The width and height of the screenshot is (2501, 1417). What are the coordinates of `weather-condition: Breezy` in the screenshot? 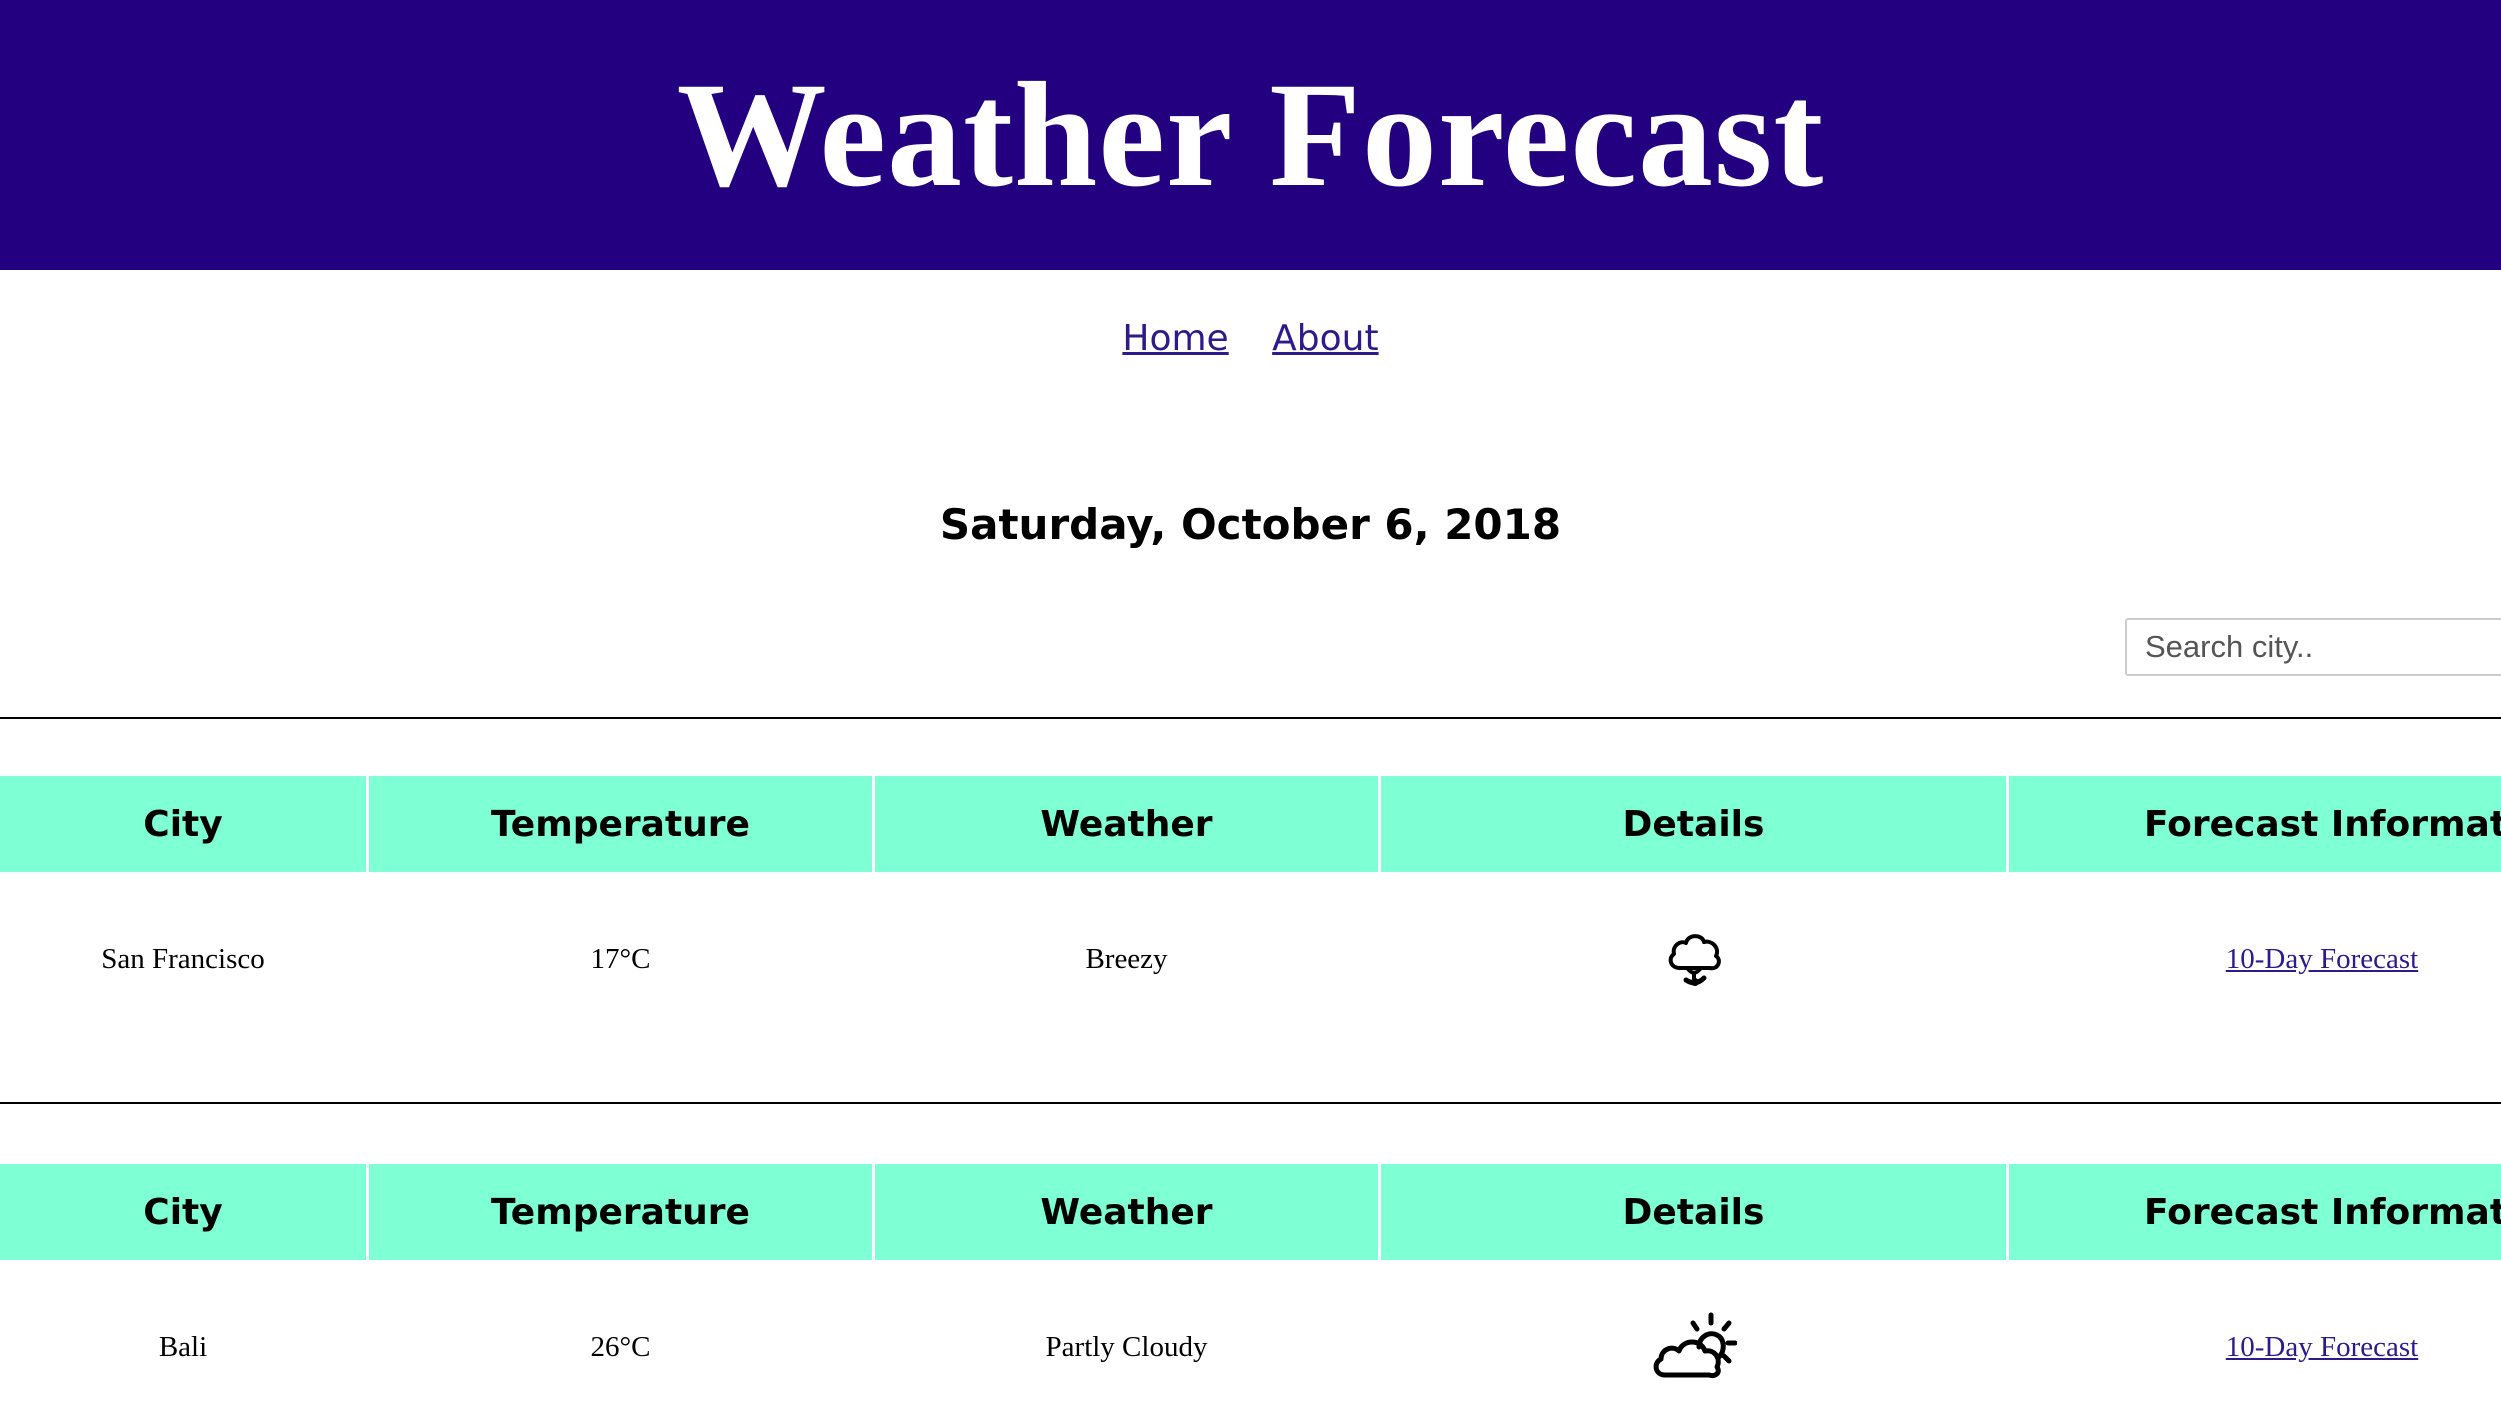 It's located at (1126, 958).